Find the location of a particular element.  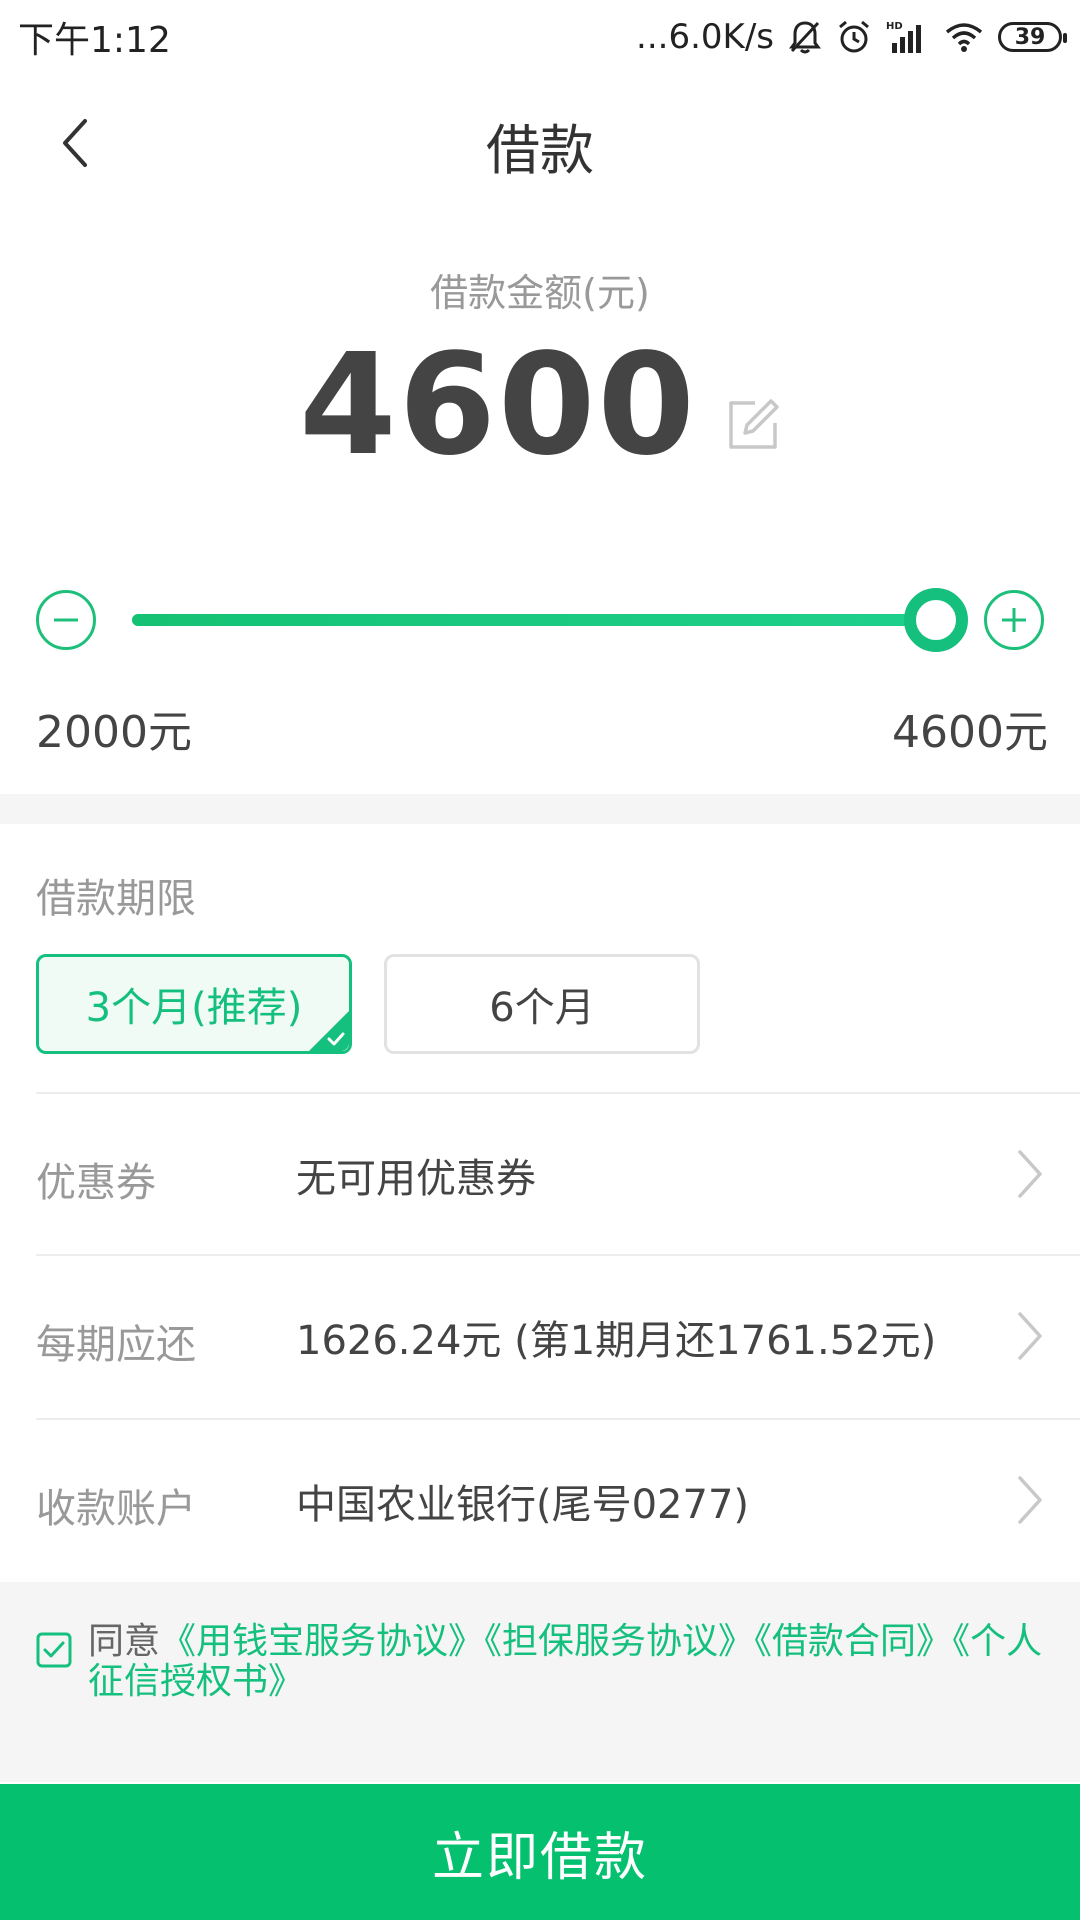

svg-text: HD is located at coordinates (894, 26).